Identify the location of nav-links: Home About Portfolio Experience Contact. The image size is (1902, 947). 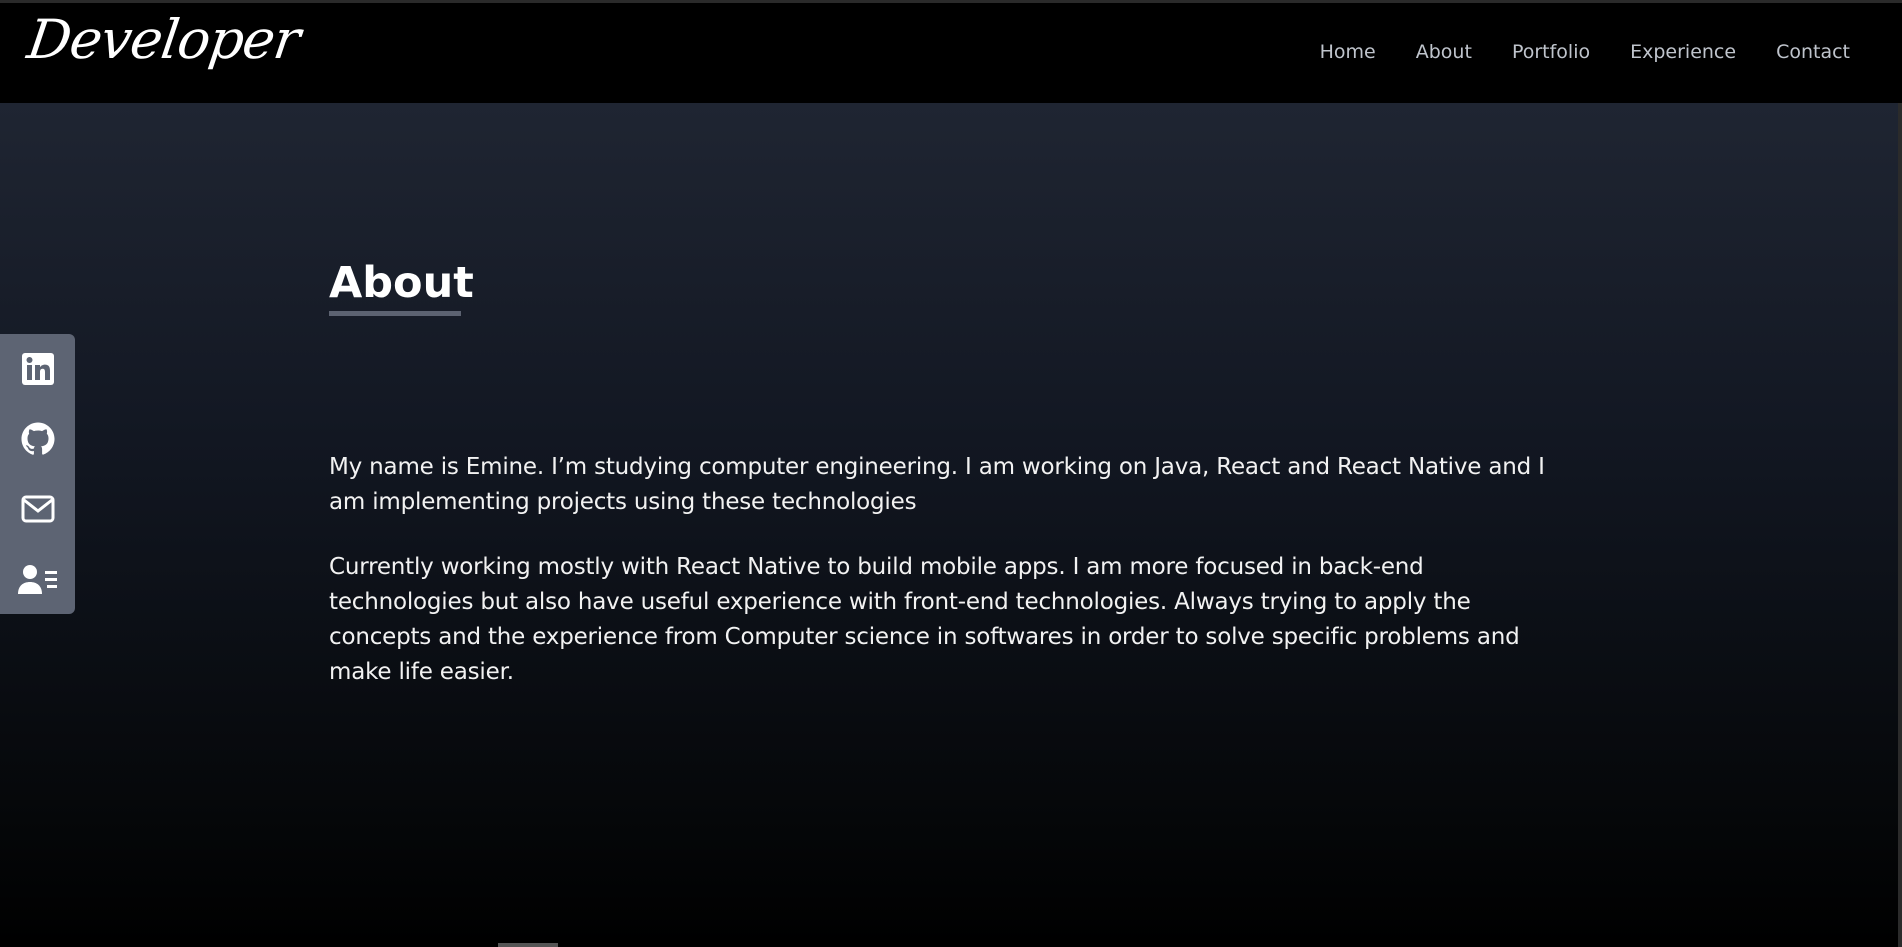
(1565, 52).